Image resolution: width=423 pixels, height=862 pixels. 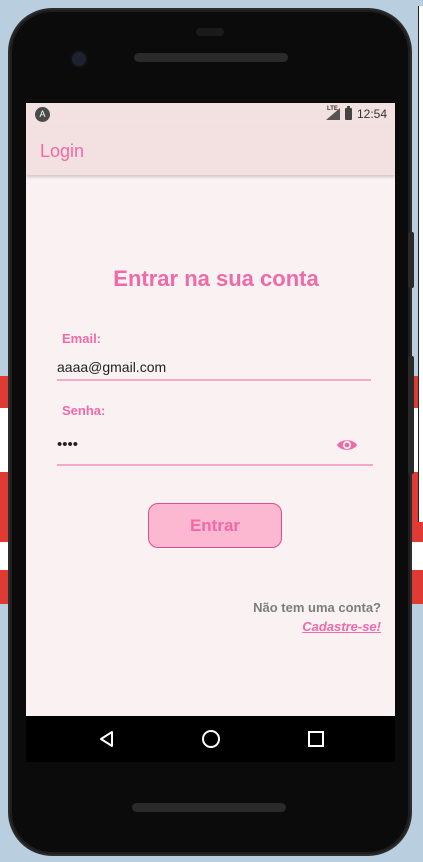 What do you see at coordinates (210, 115) in the screenshot?
I see `status-bar: A LTE 12:54` at bounding box center [210, 115].